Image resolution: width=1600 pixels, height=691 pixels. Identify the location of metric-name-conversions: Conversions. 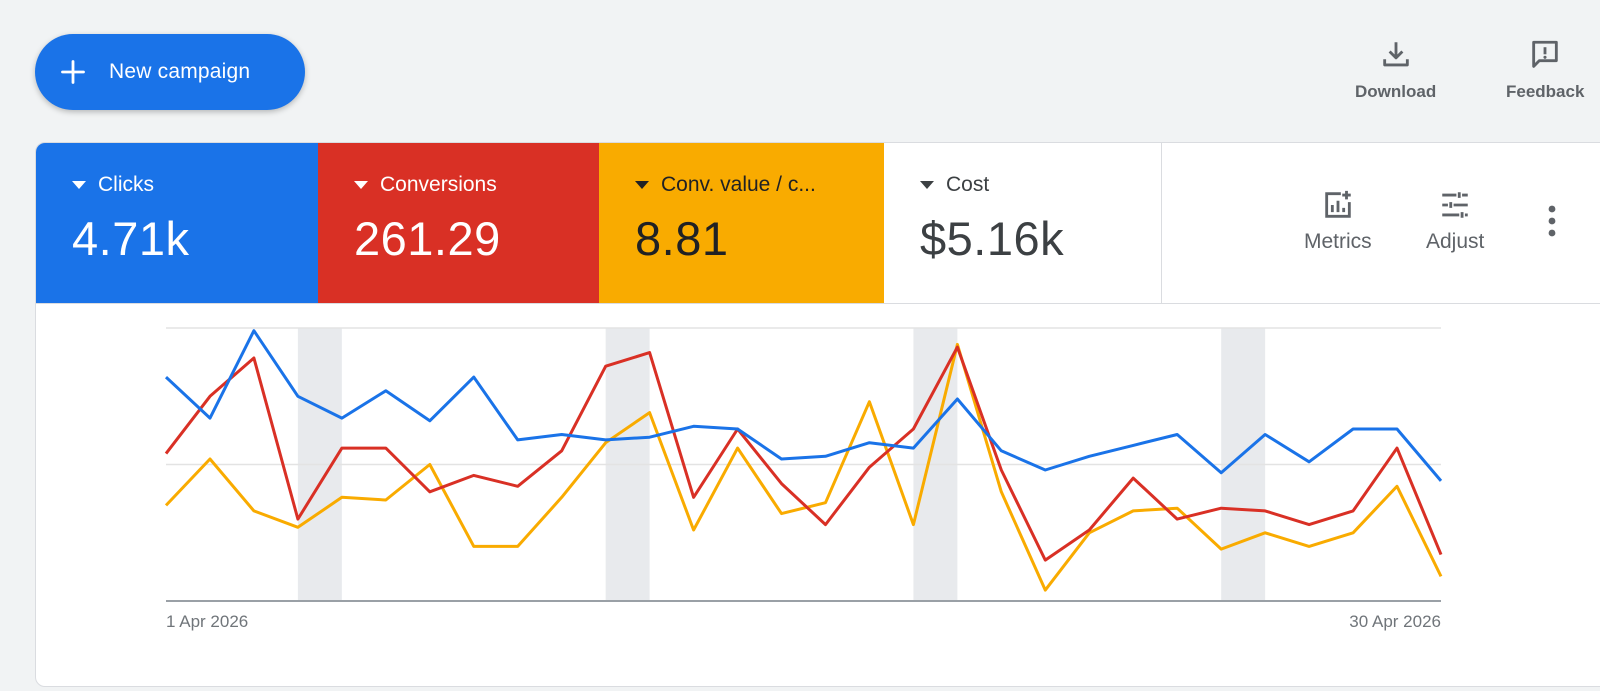
(438, 184).